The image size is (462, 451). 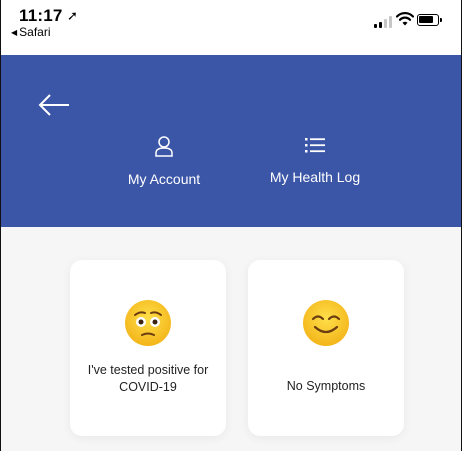 What do you see at coordinates (326, 348) in the screenshot?
I see `no-symptoms-card: No Symptoms` at bounding box center [326, 348].